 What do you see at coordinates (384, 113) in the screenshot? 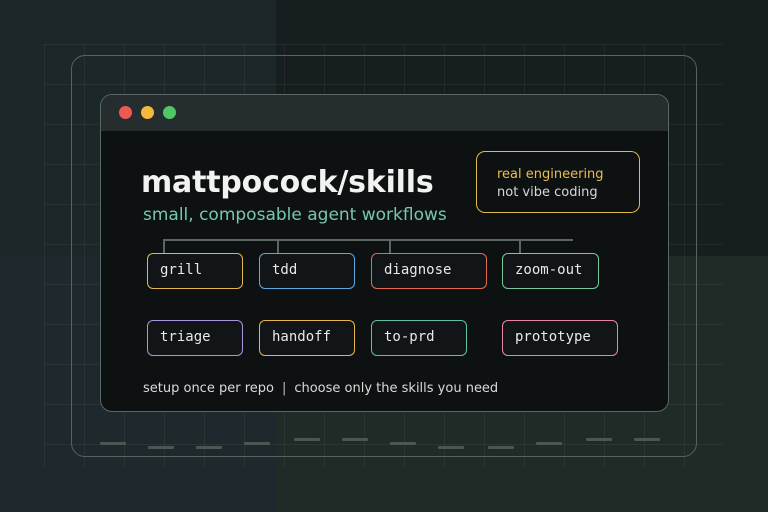
I see `window-titlebar` at bounding box center [384, 113].